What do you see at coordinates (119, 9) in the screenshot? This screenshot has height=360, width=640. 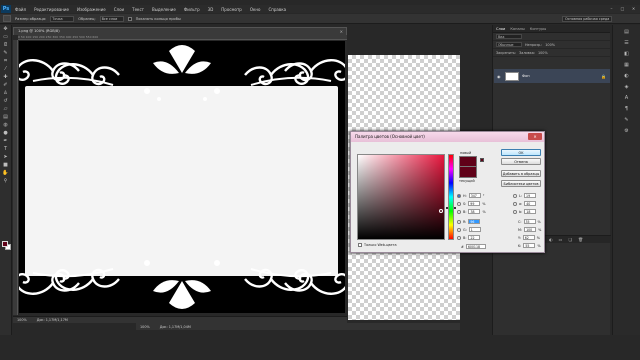 I see `menu-layers: Слои` at bounding box center [119, 9].